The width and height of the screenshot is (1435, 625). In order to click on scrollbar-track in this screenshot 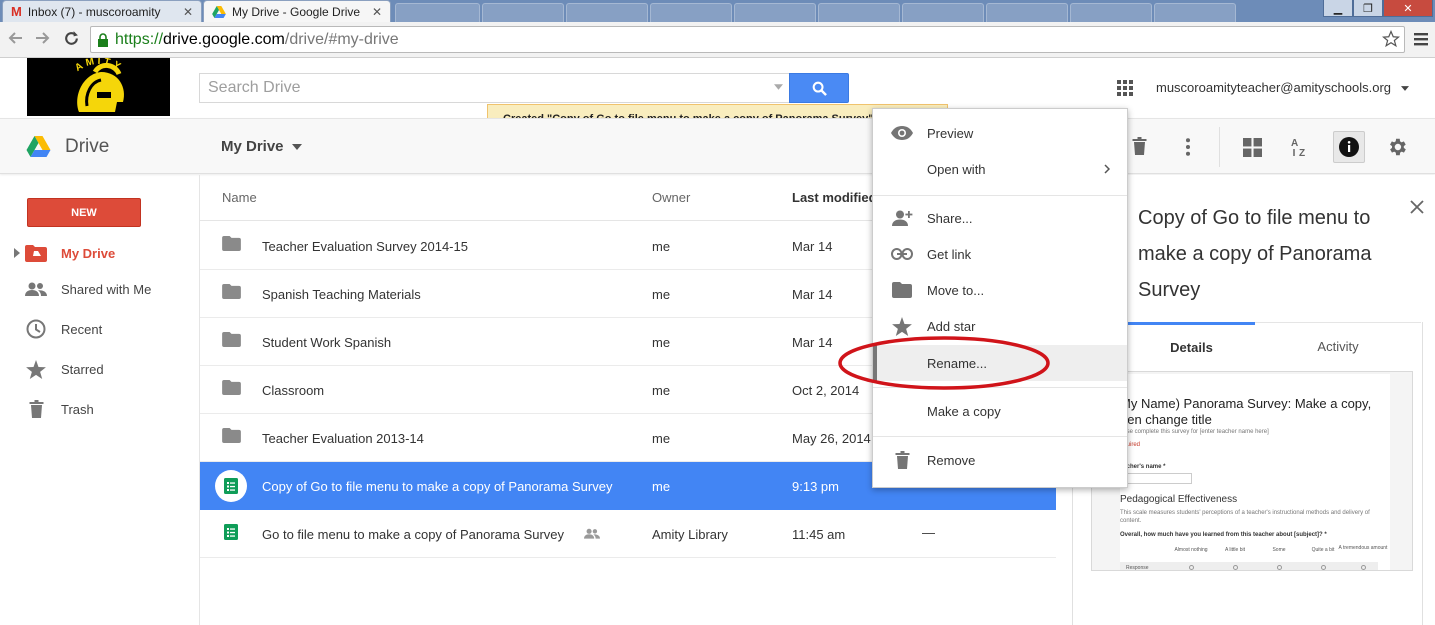, I will do `click(1422, 473)`.